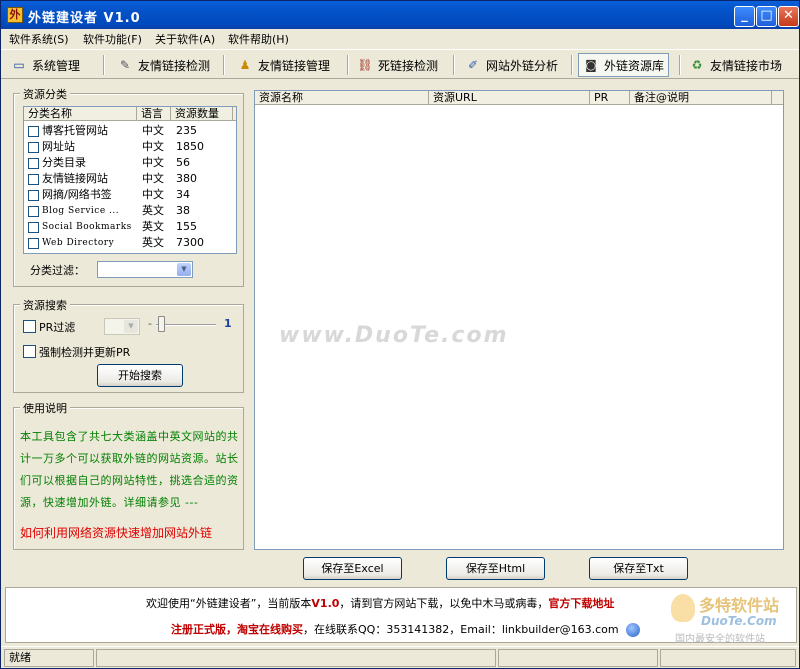 This screenshot has width=800, height=669. What do you see at coordinates (245, 65) in the screenshot?
I see `user-icon: ♟` at bounding box center [245, 65].